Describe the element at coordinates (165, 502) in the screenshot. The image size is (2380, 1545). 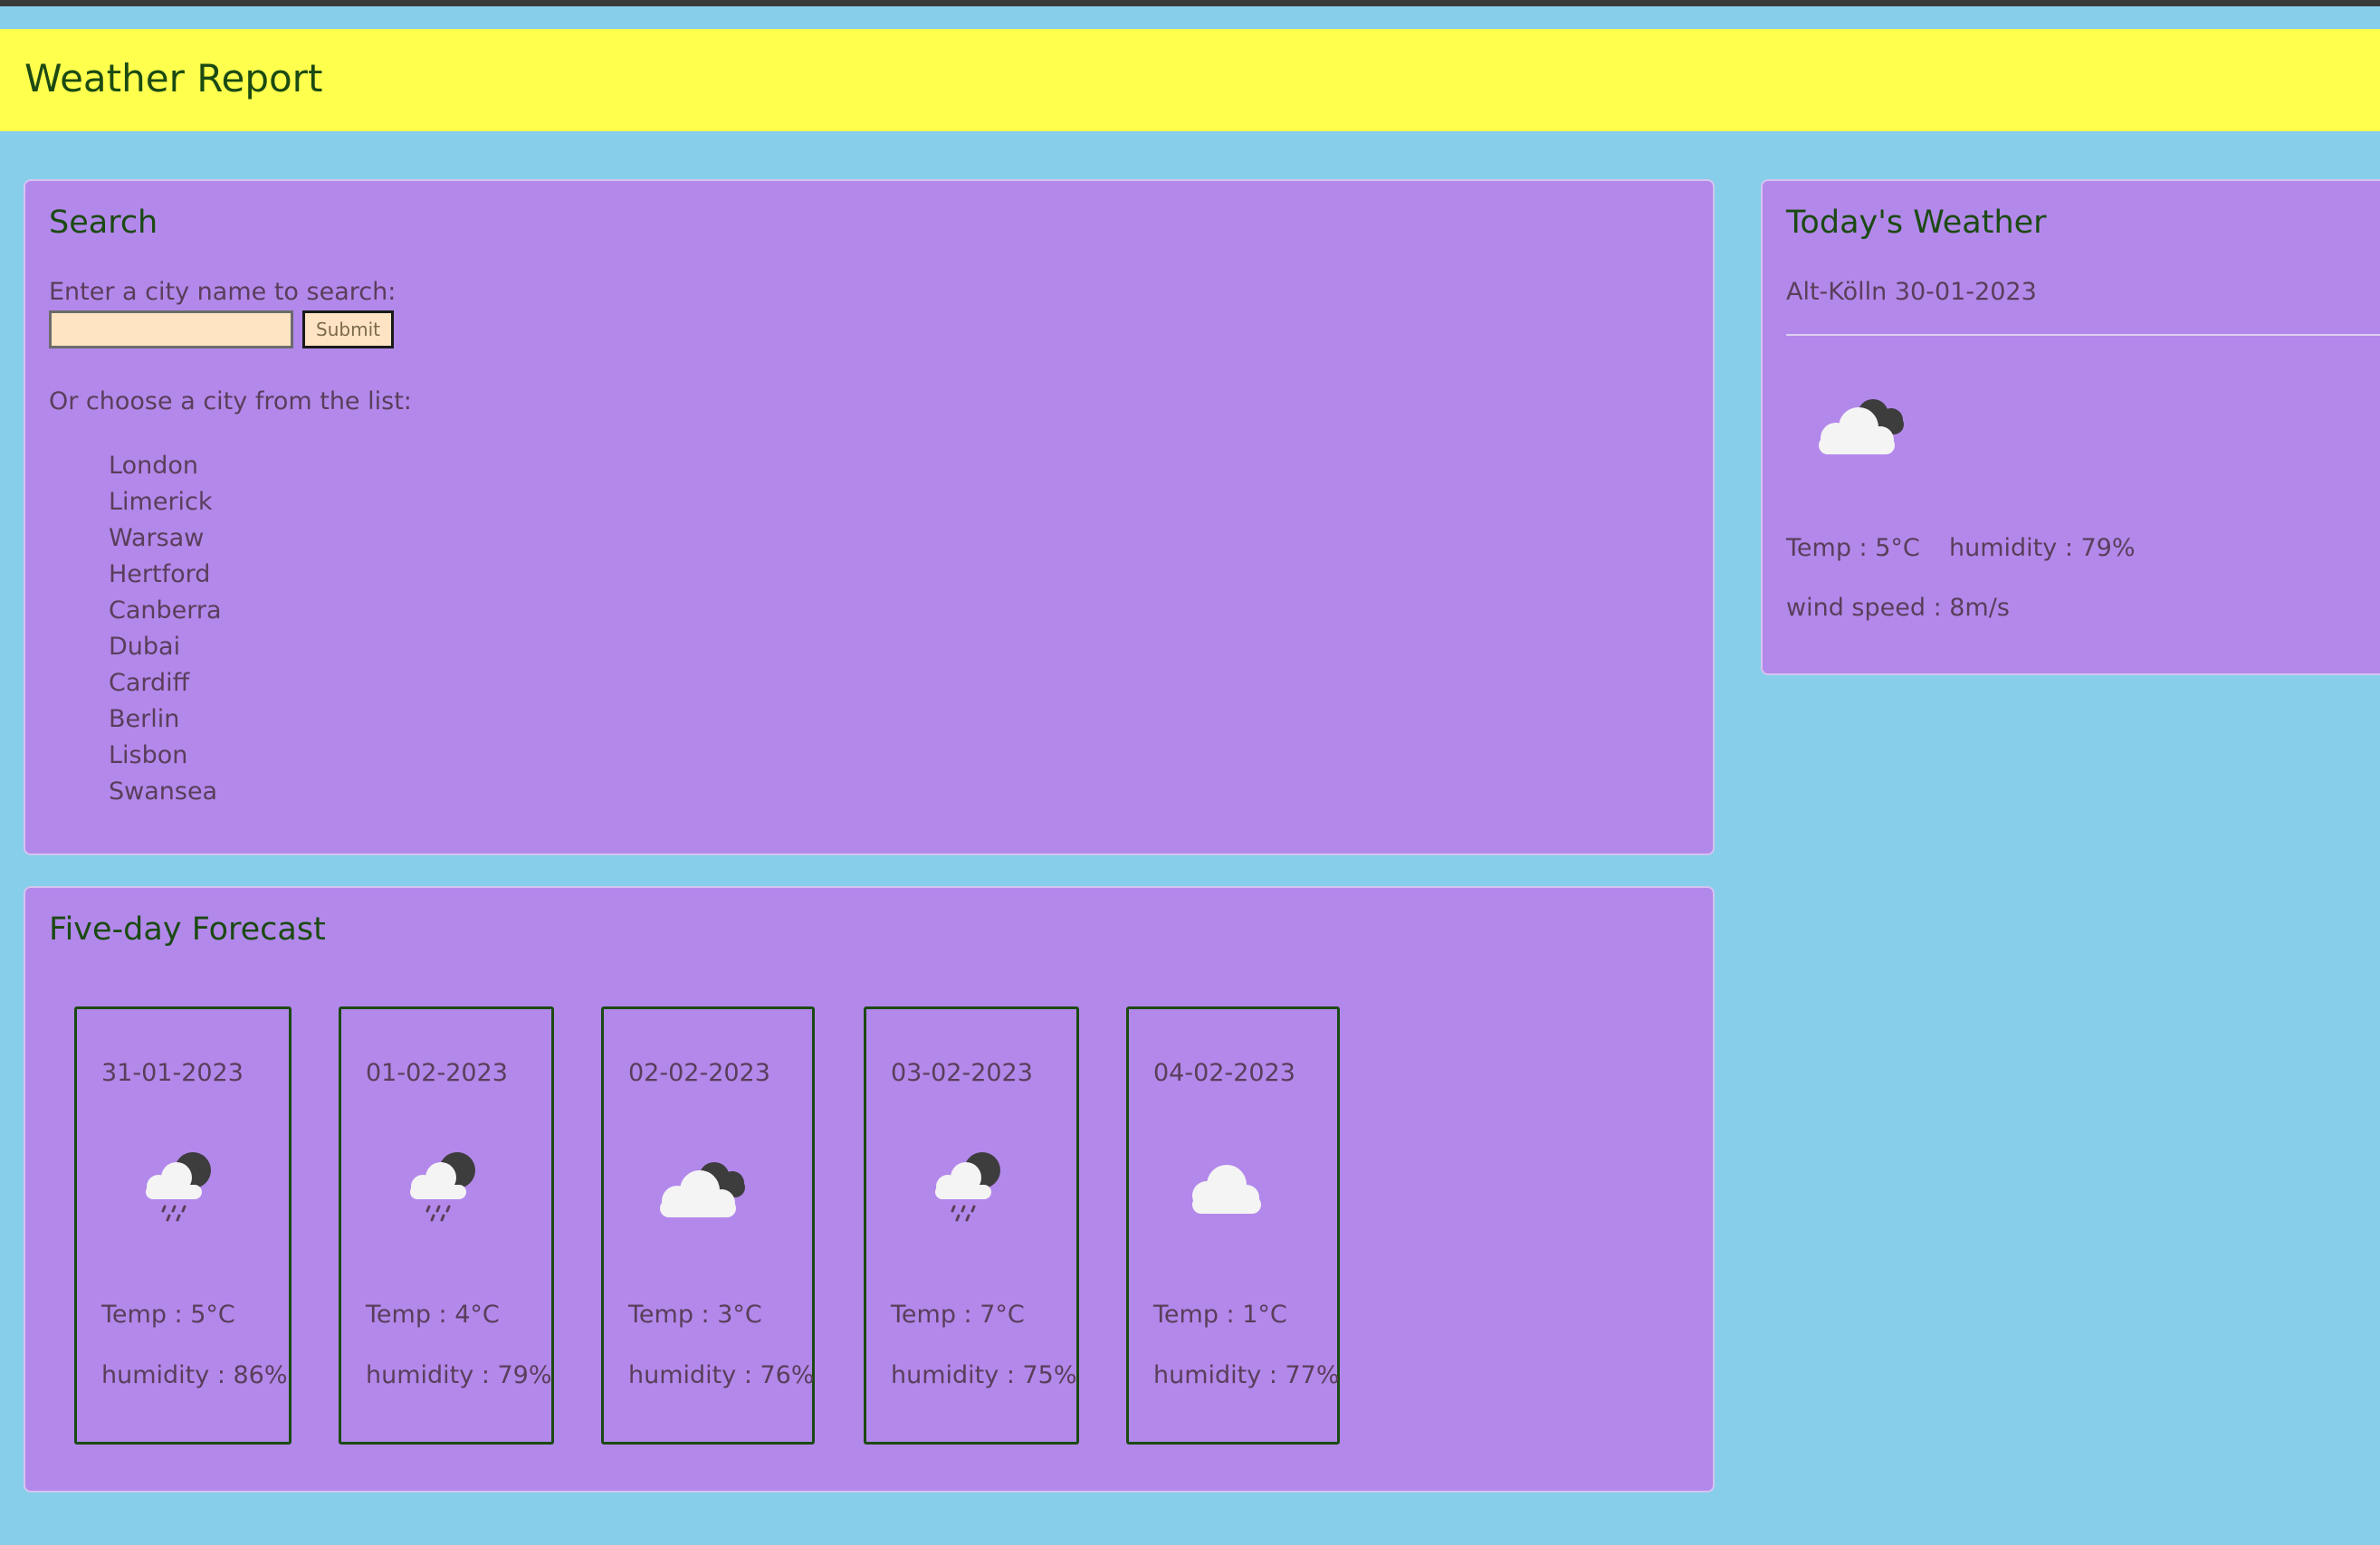
I see `city-item-limerick: Limerick` at that location.